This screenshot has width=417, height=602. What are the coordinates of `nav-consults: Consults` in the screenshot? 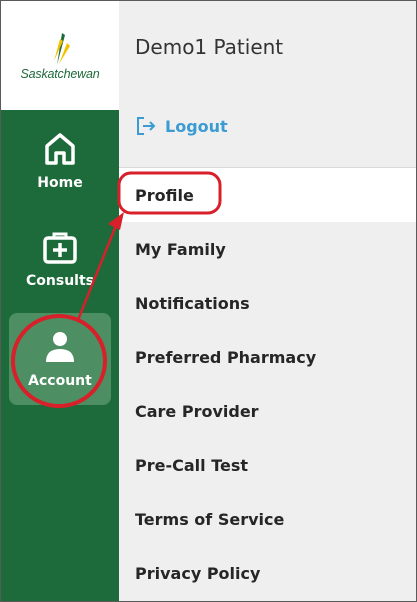 It's located at (60, 259).